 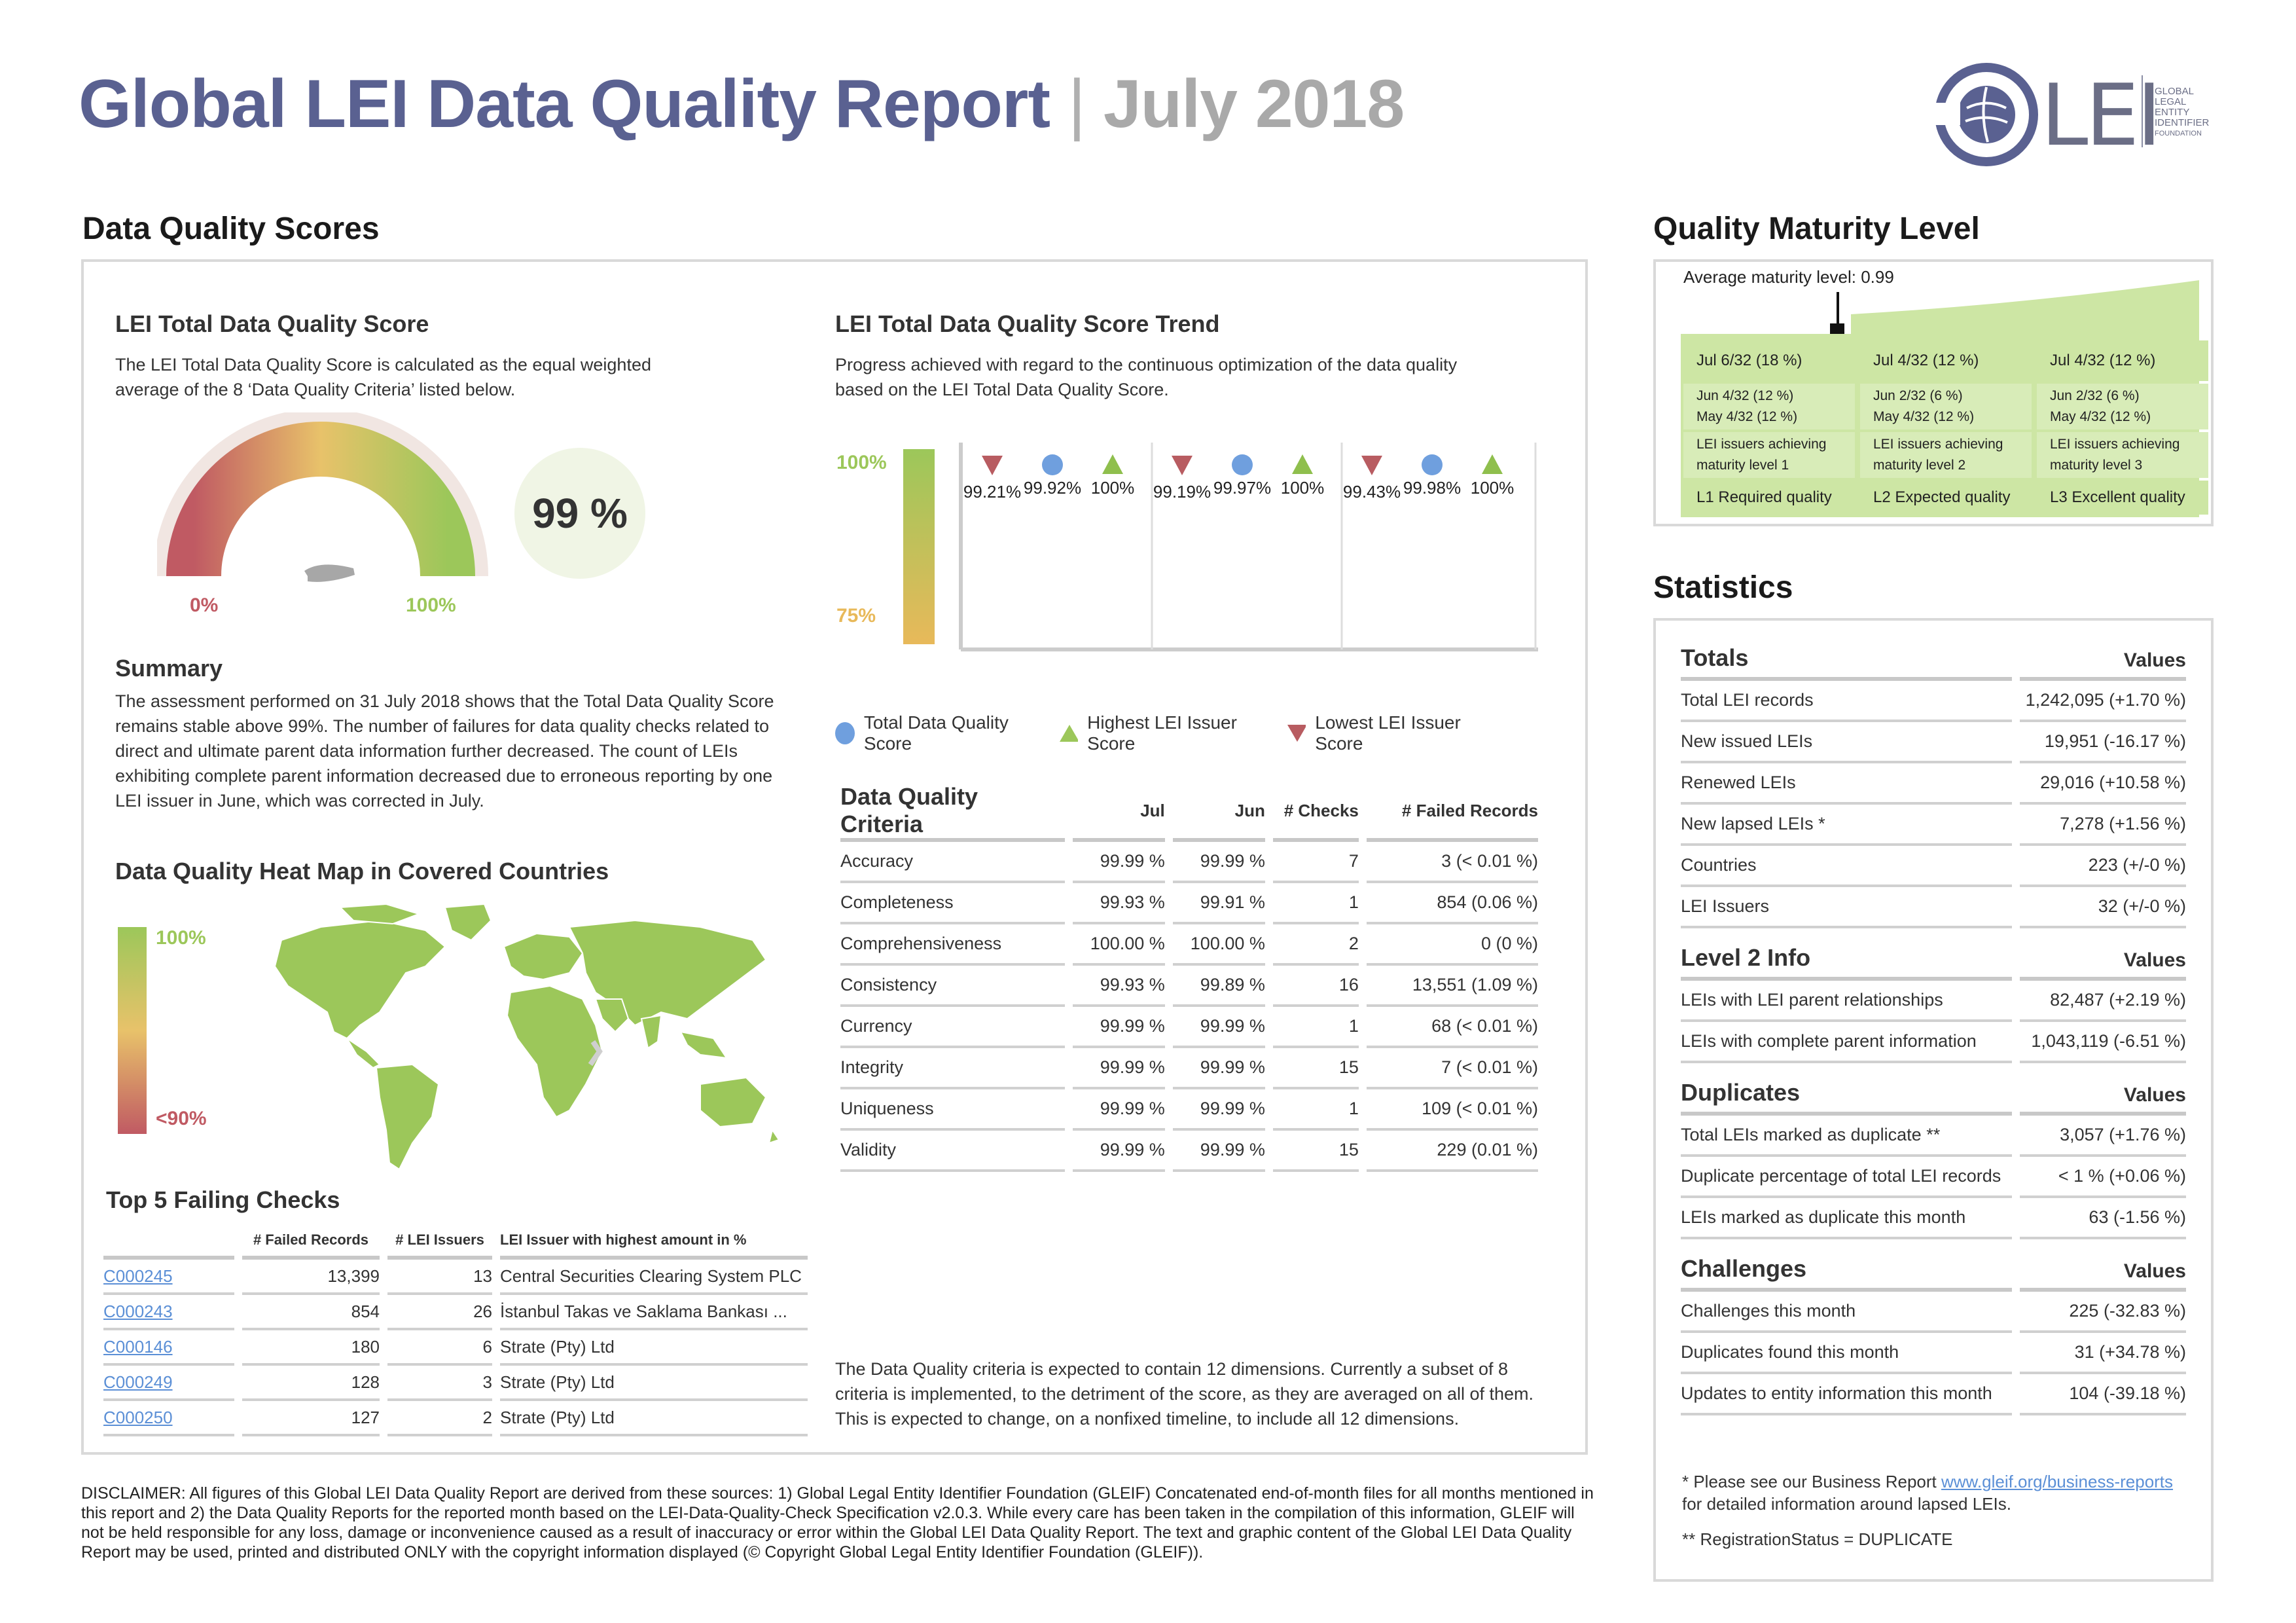 I want to click on gauge-needle, so click(x=329, y=573).